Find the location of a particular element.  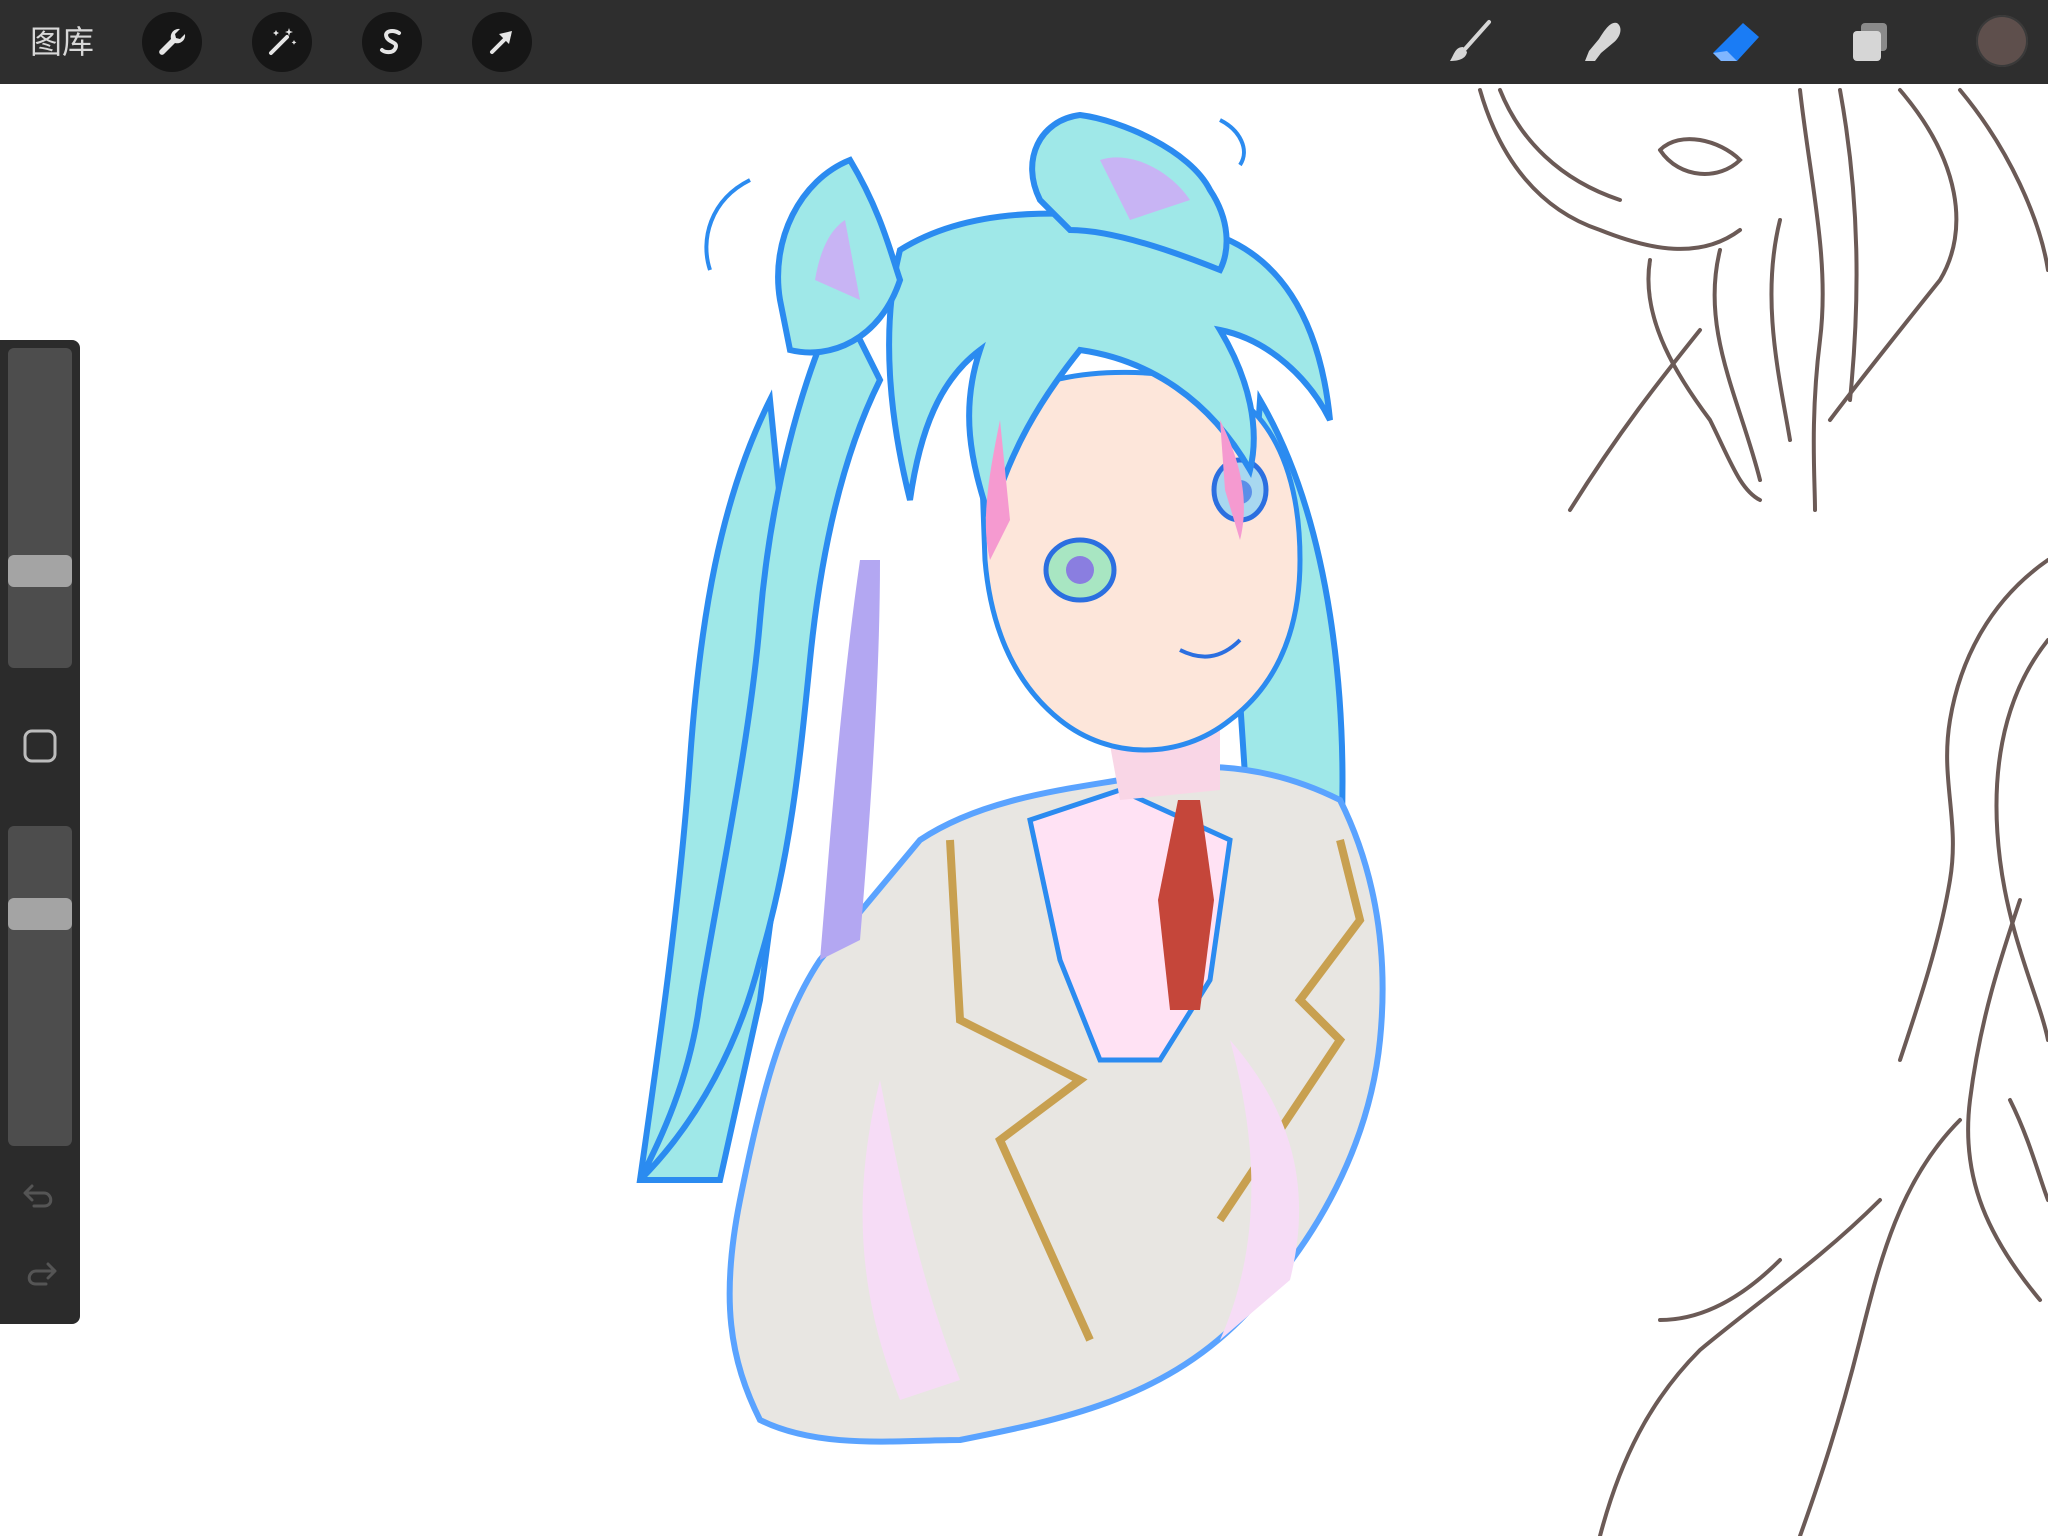

magic-wand-icon is located at coordinates (283, 41).